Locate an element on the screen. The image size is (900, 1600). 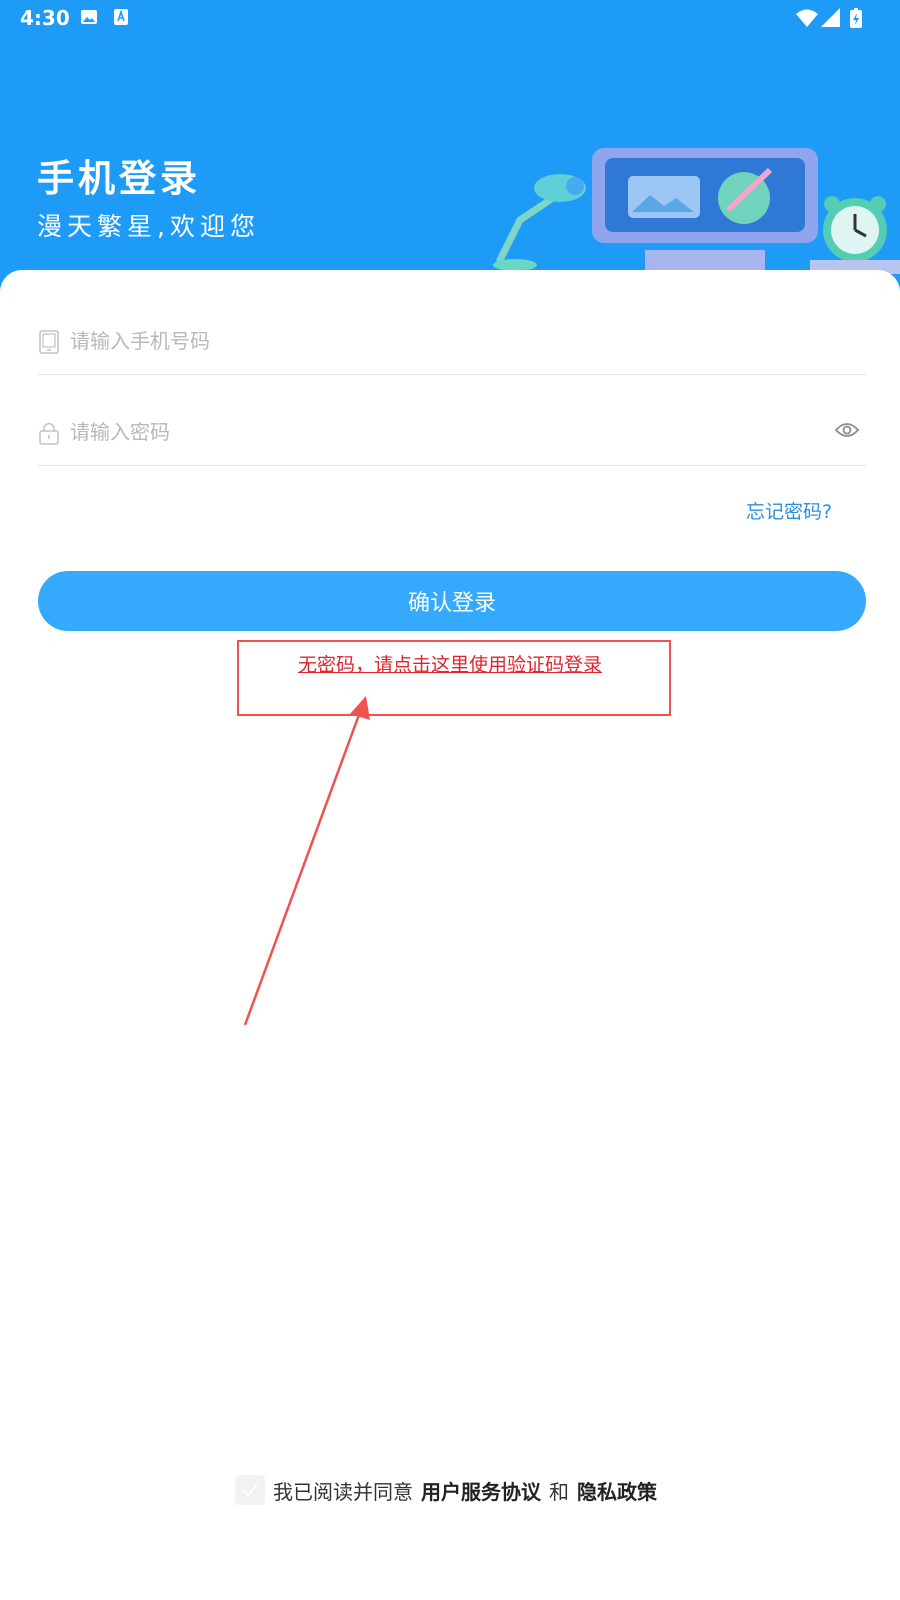
signal-icon is located at coordinates (830, 17).